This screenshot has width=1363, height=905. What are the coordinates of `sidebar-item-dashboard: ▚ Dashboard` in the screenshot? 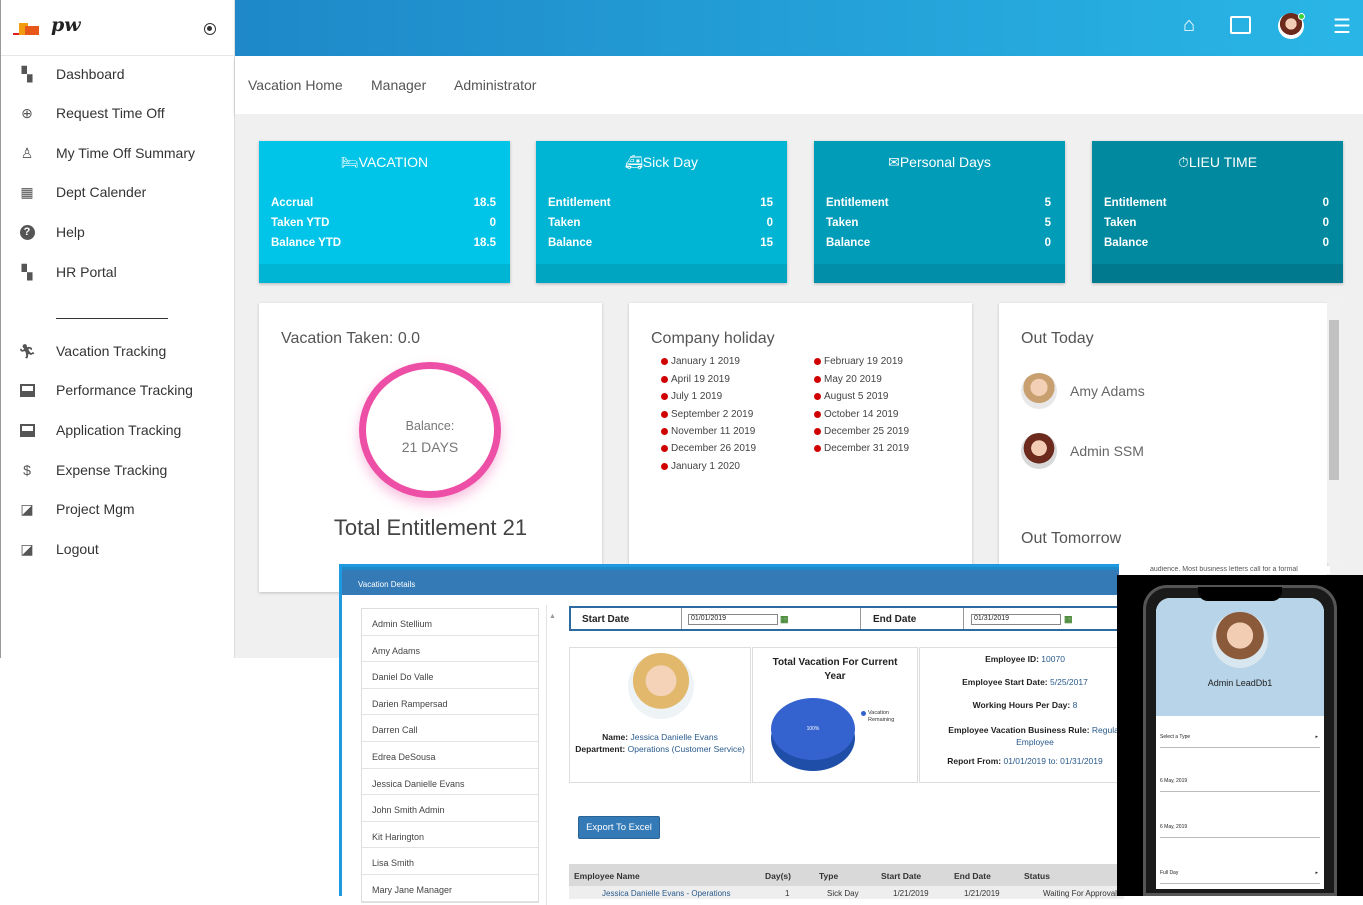 It's located at (72, 74).